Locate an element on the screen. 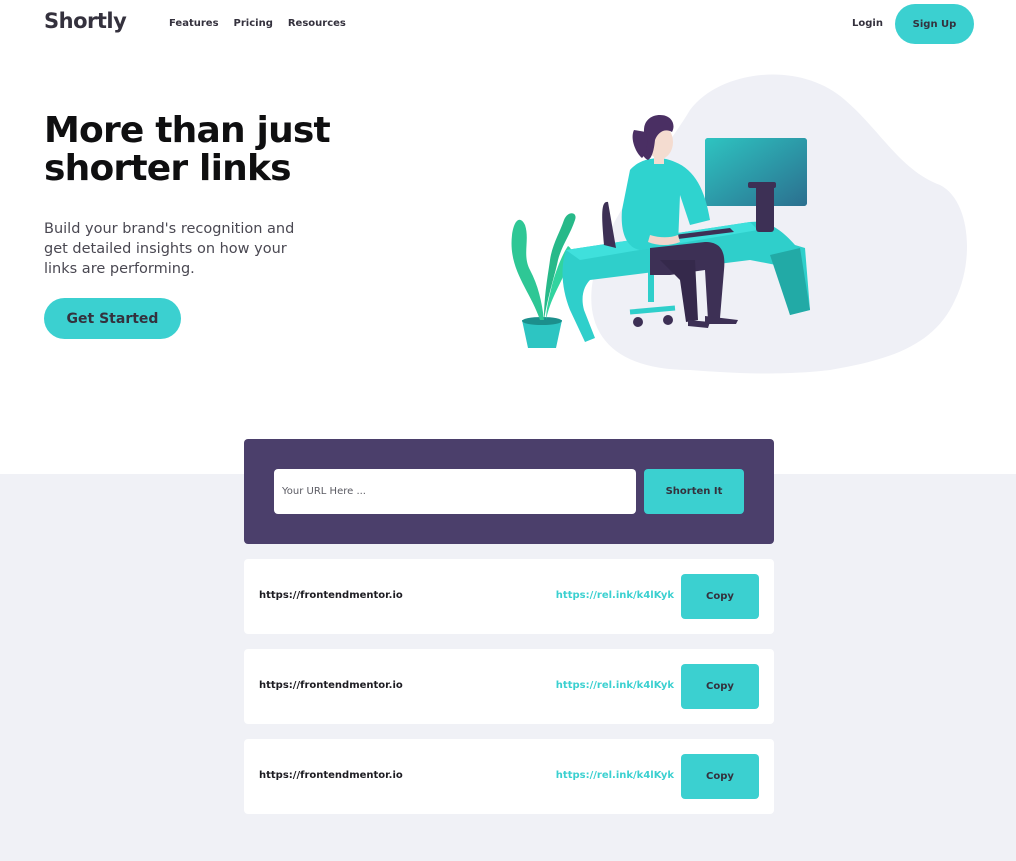  main-nav: Features Pricing Resources is located at coordinates (257, 23).